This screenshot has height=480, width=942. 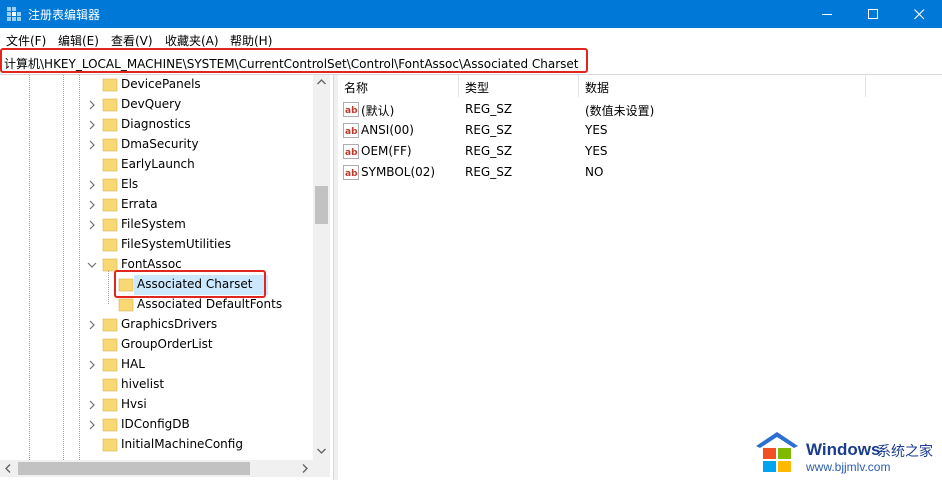 I want to click on scroll-down-icon, so click(x=321, y=451).